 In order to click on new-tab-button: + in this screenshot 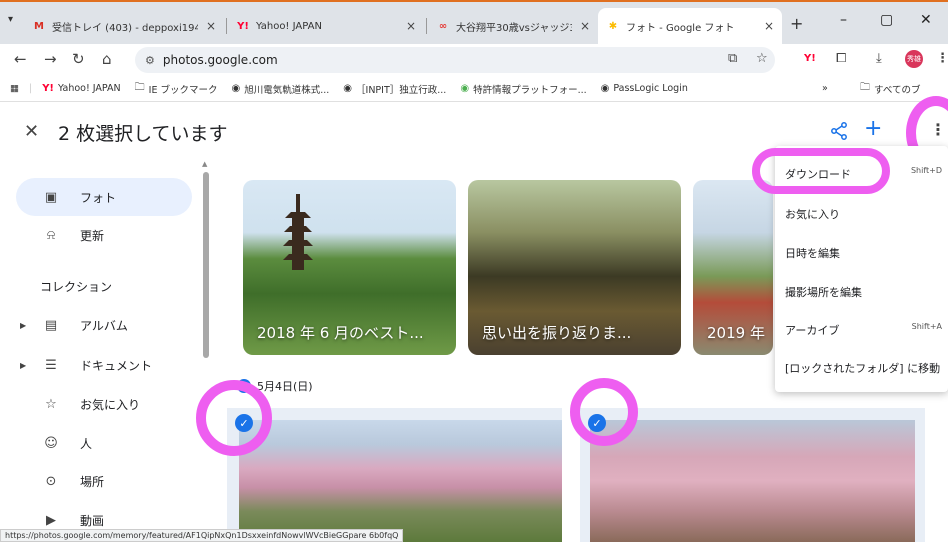, I will do `click(796, 23)`.